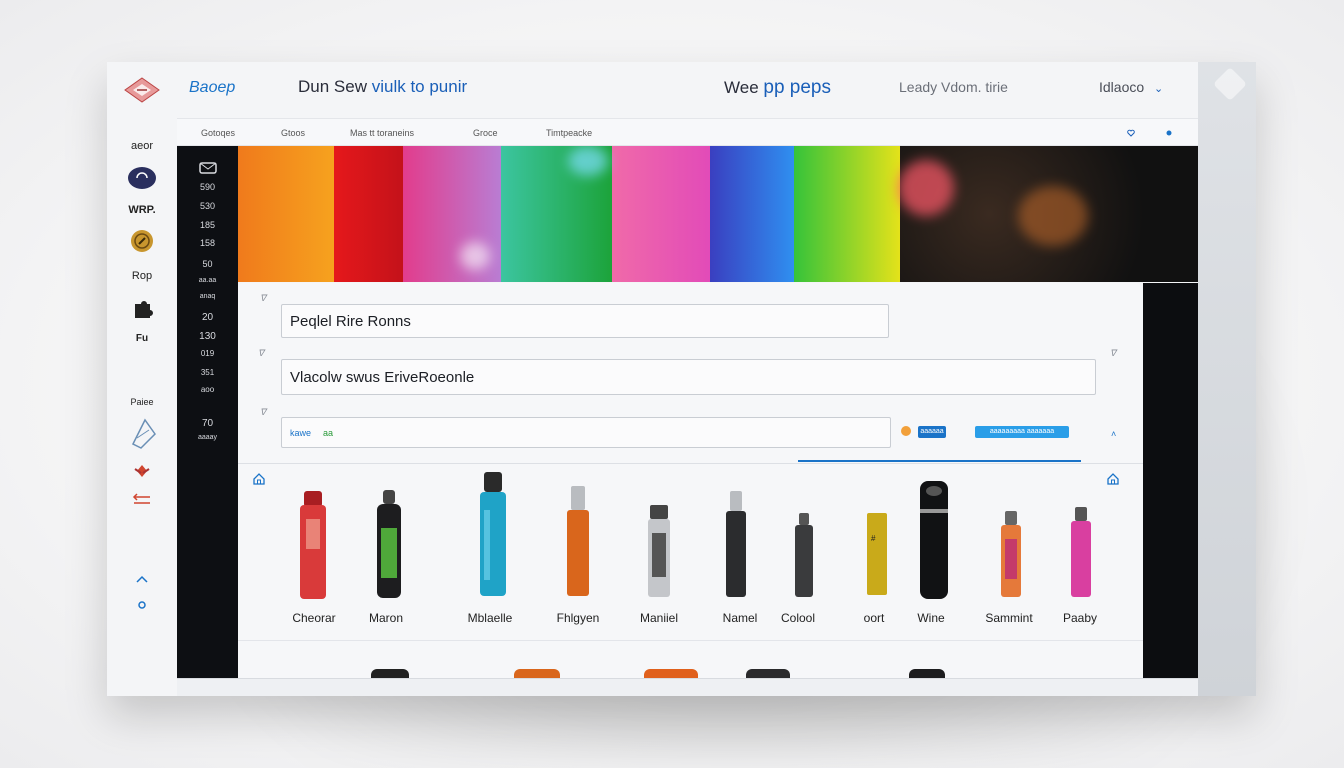  Describe the element at coordinates (578, 618) in the screenshot. I see `product-label: Fhlgyen` at that location.